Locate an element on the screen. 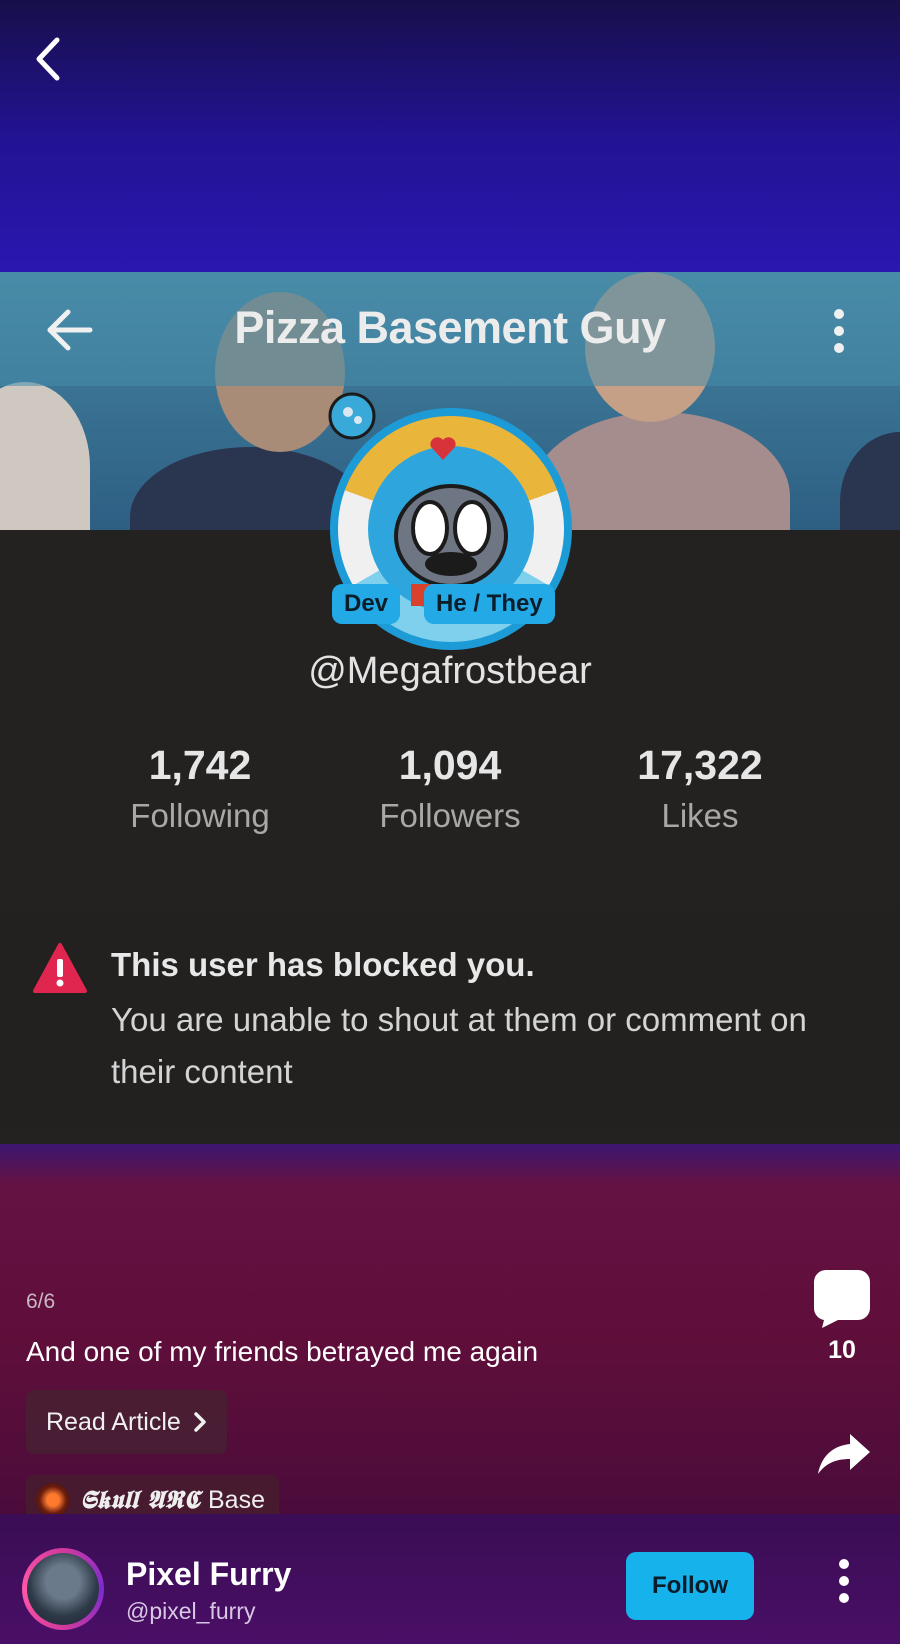 The height and width of the screenshot is (1644, 900). community-prefix: 𝕾𝖐𝖚𝖑𝖑 𝕬𝕽𝕮 is located at coordinates (140, 1499).